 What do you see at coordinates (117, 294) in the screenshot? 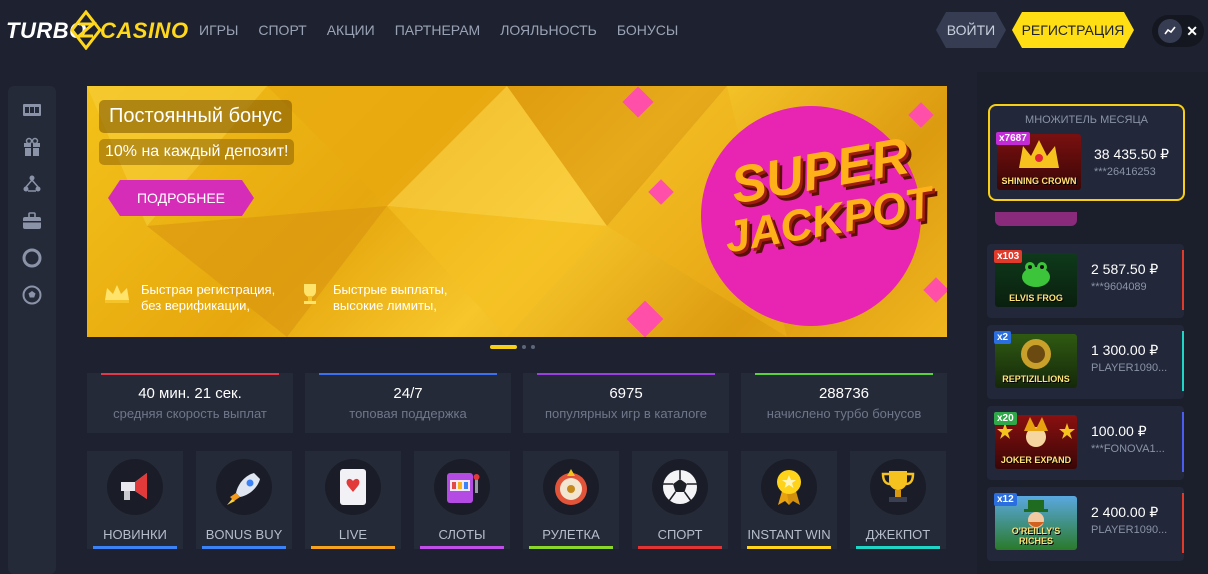
I see `crown-icon` at bounding box center [117, 294].